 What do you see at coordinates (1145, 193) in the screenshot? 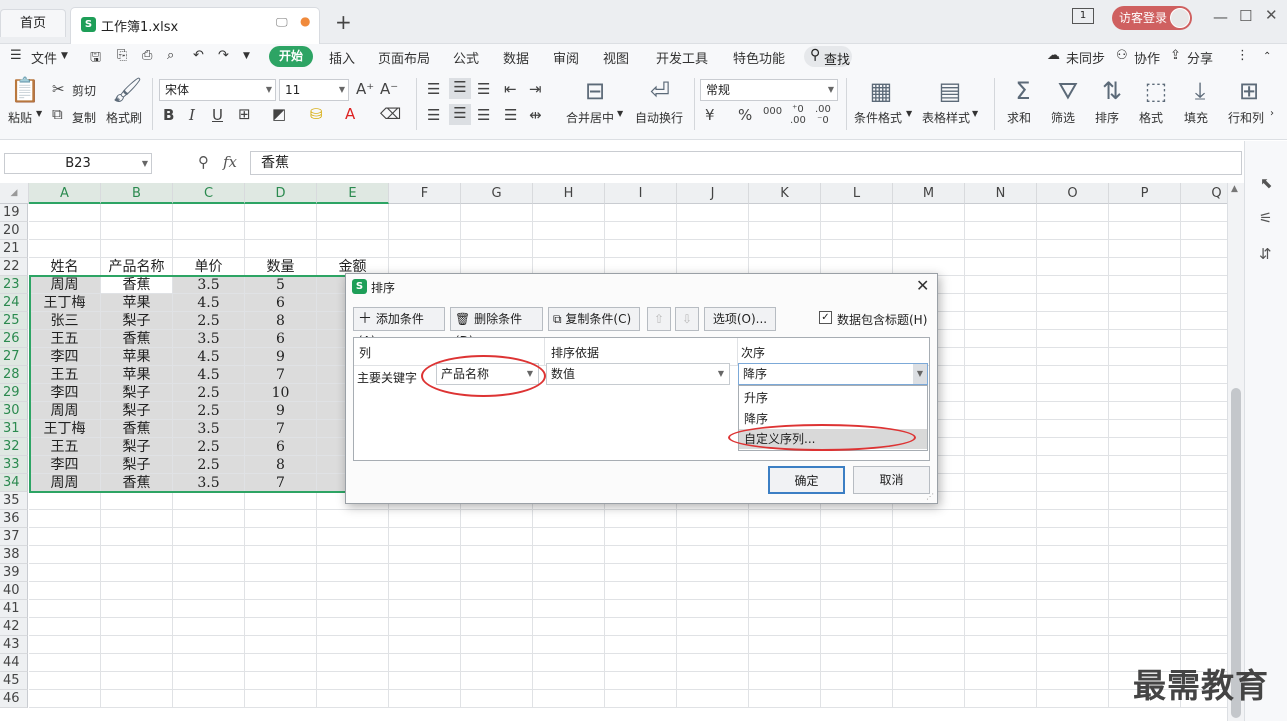
I see `column-header: P` at bounding box center [1145, 193].